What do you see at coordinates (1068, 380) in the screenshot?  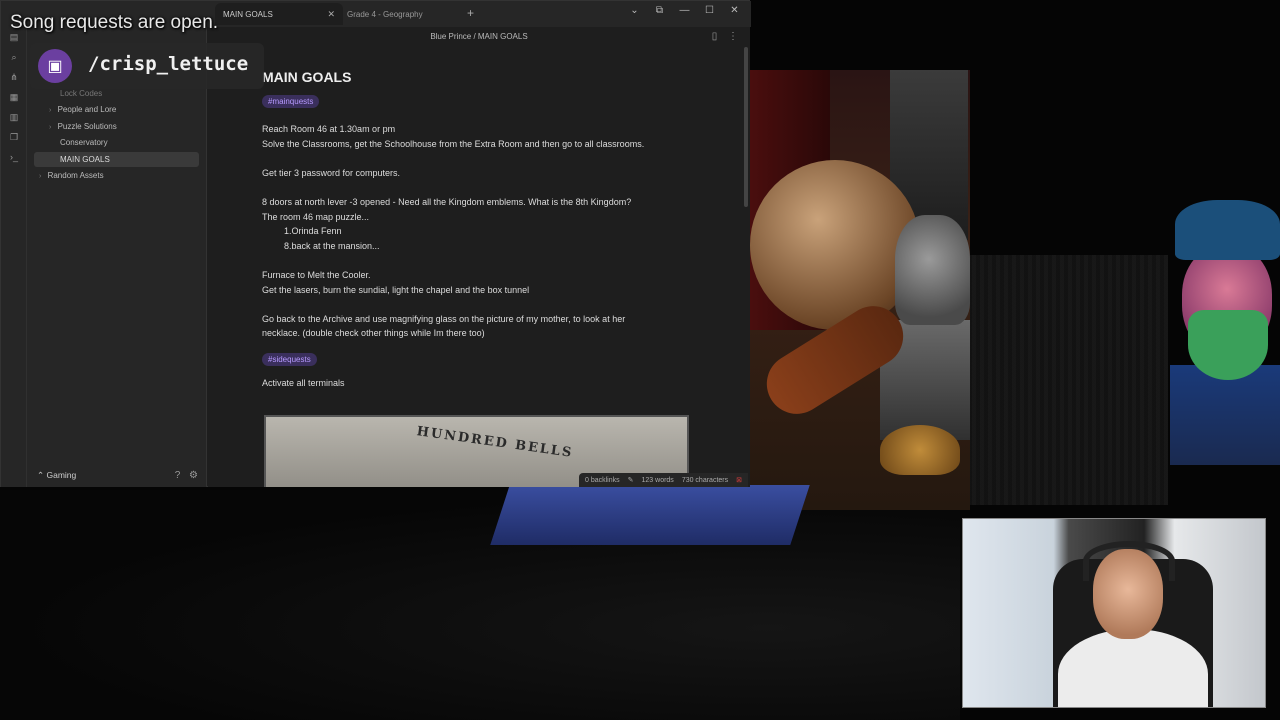 I see `game-wall-tiles` at bounding box center [1068, 380].